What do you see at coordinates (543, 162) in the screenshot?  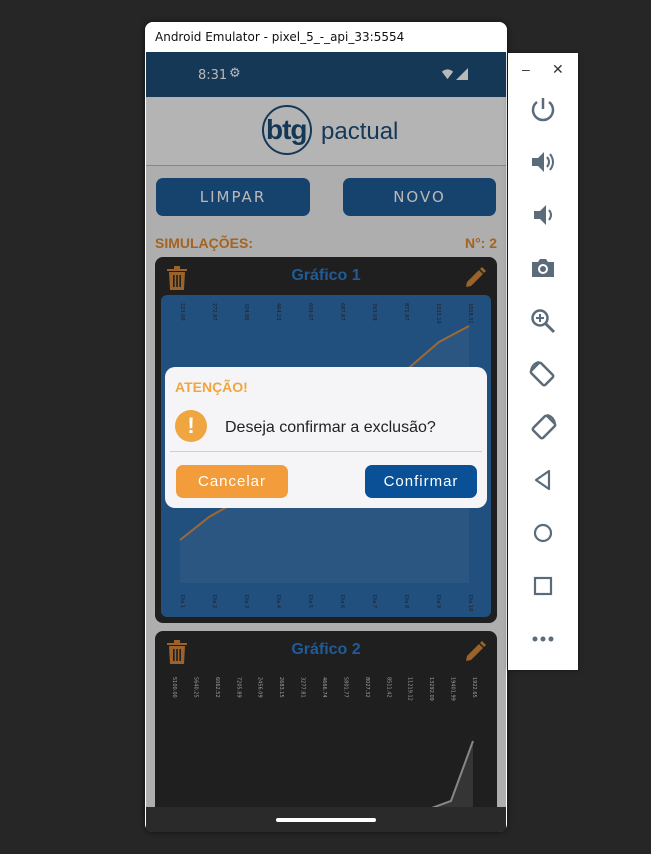 I see `volume-up-icon` at bounding box center [543, 162].